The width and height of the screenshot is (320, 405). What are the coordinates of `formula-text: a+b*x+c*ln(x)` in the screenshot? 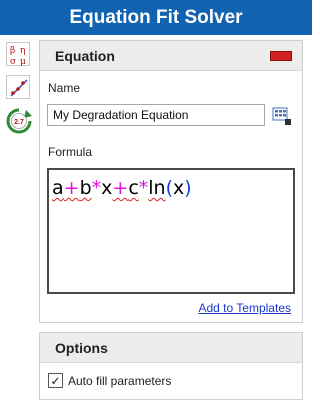 It's located at (171, 188).